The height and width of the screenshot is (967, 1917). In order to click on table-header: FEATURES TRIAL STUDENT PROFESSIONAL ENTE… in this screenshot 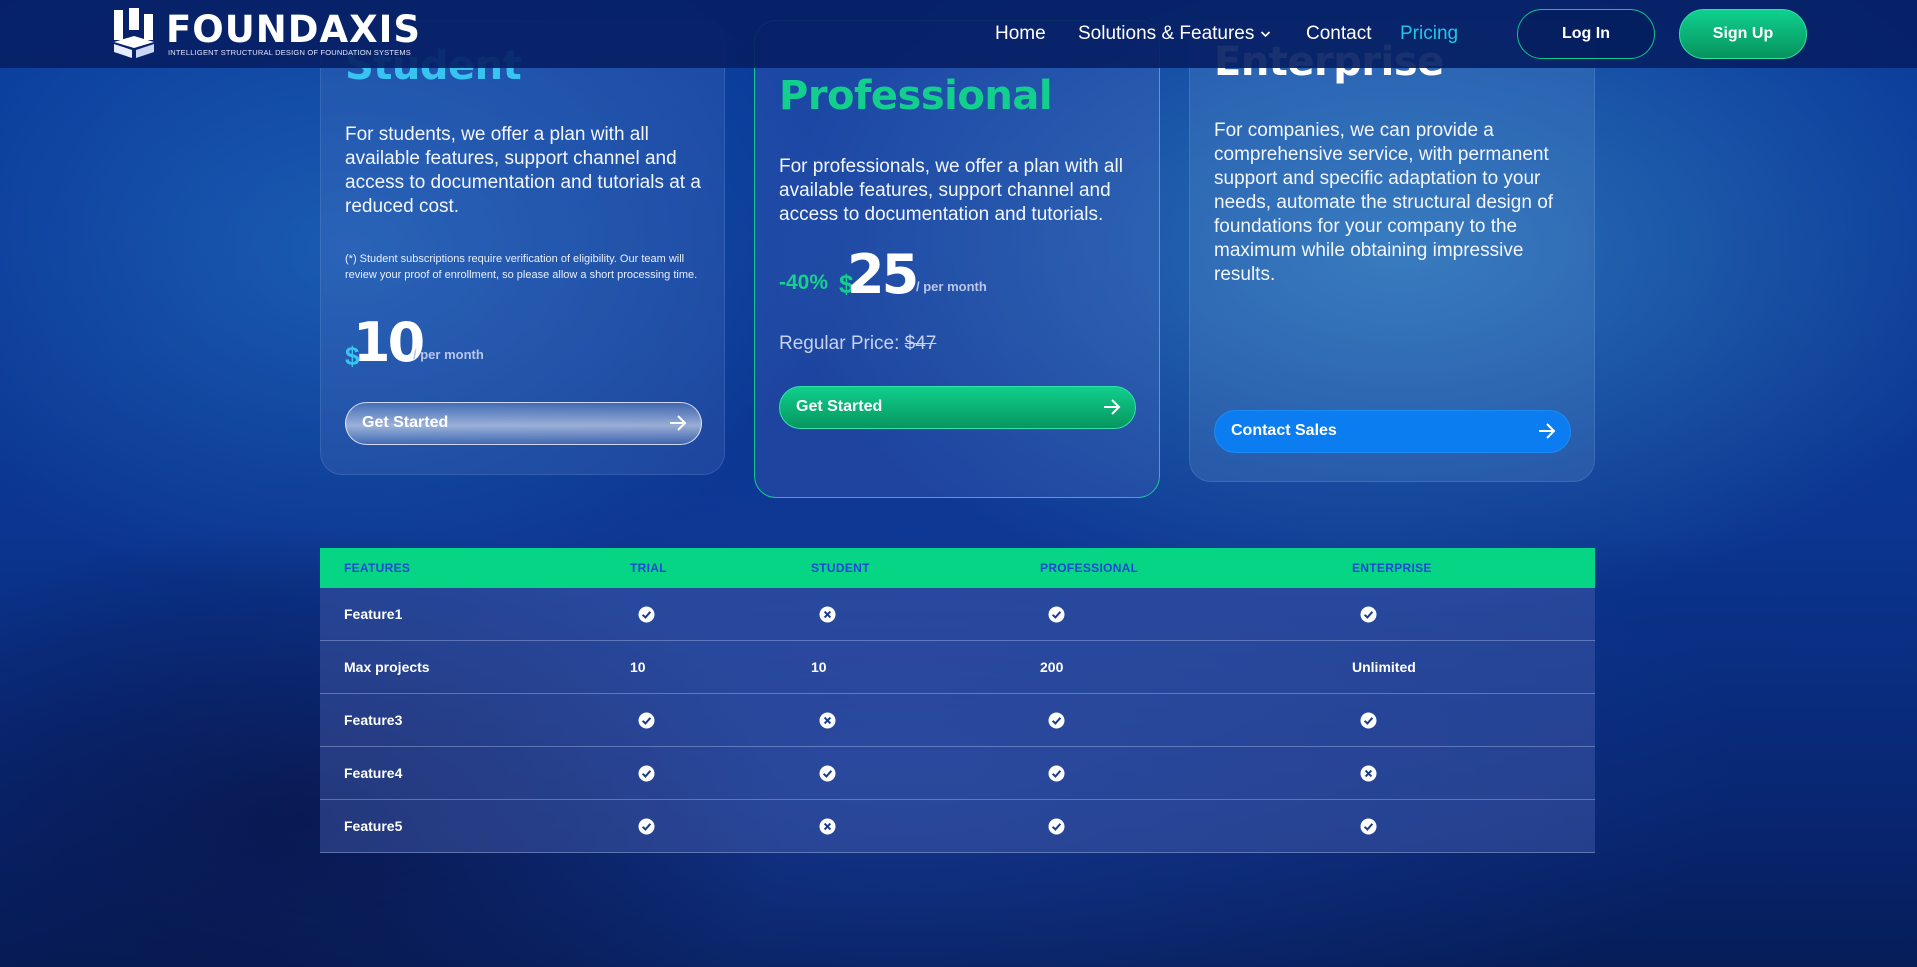, I will do `click(957, 568)`.